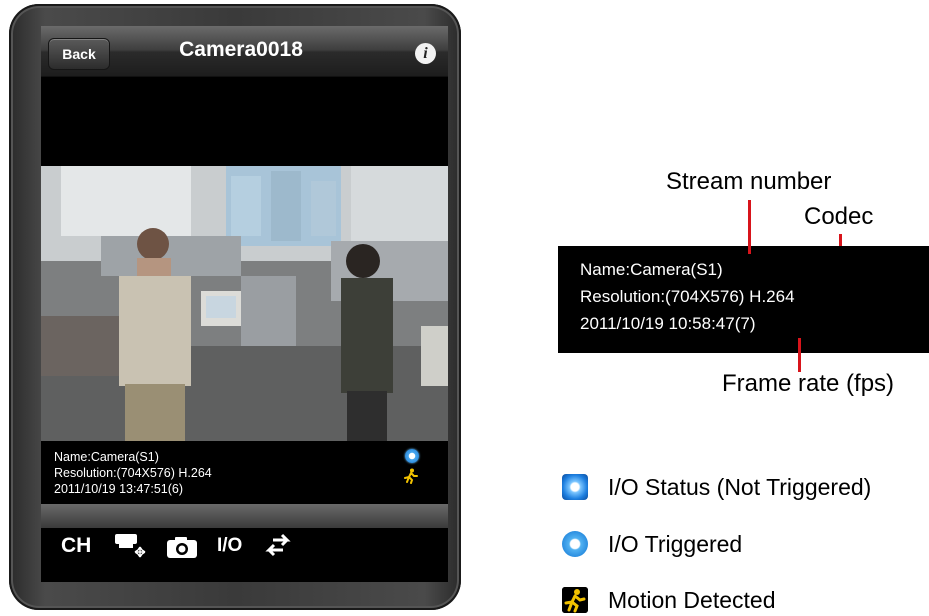 This screenshot has height=616, width=929. I want to click on legend-label: I/O Status (Not Triggered), so click(740, 486).